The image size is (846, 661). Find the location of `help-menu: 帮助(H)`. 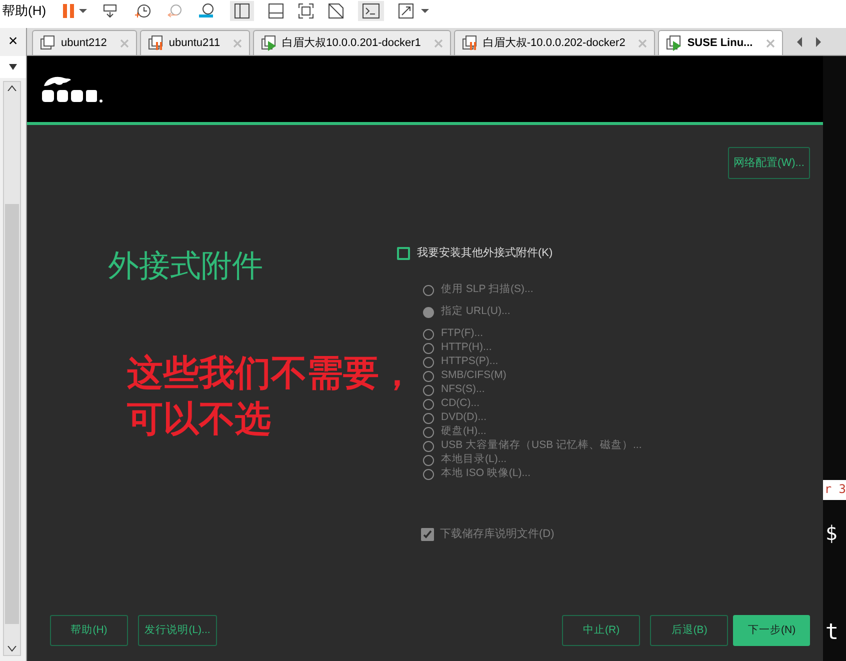

help-menu: 帮助(H) is located at coordinates (24, 11).